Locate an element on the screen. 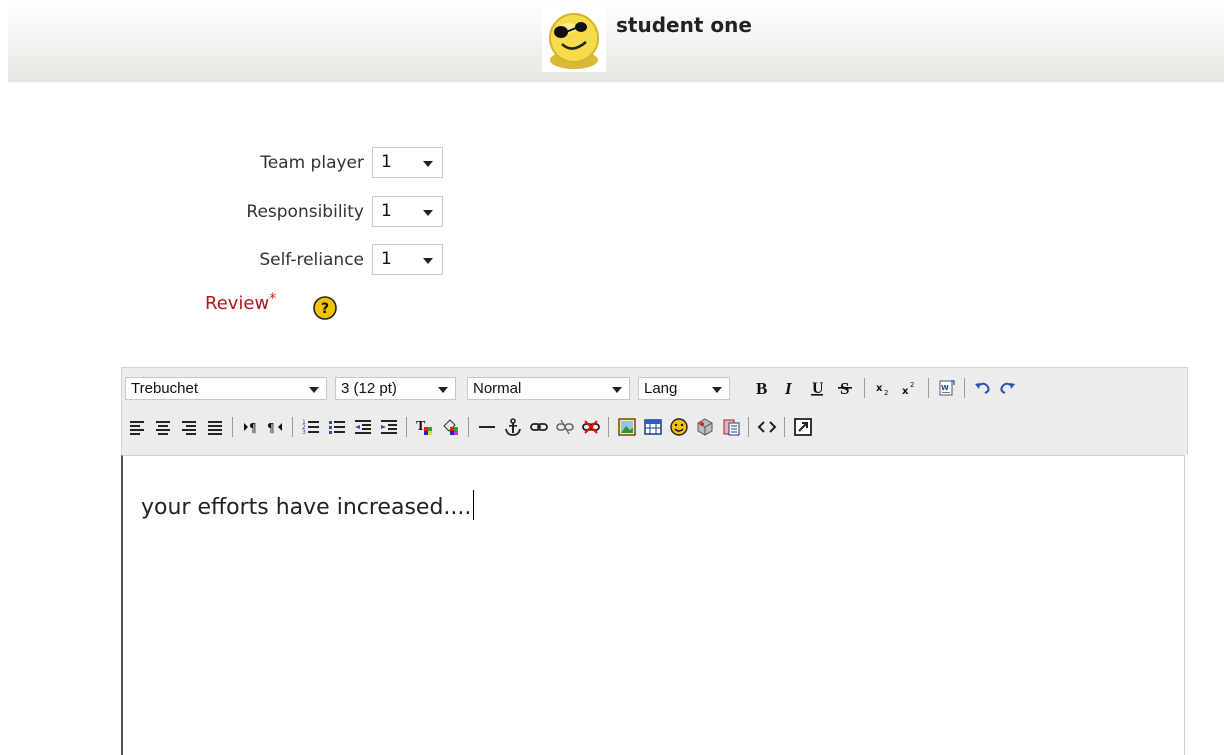  align-right-icon is located at coordinates (189, 427).